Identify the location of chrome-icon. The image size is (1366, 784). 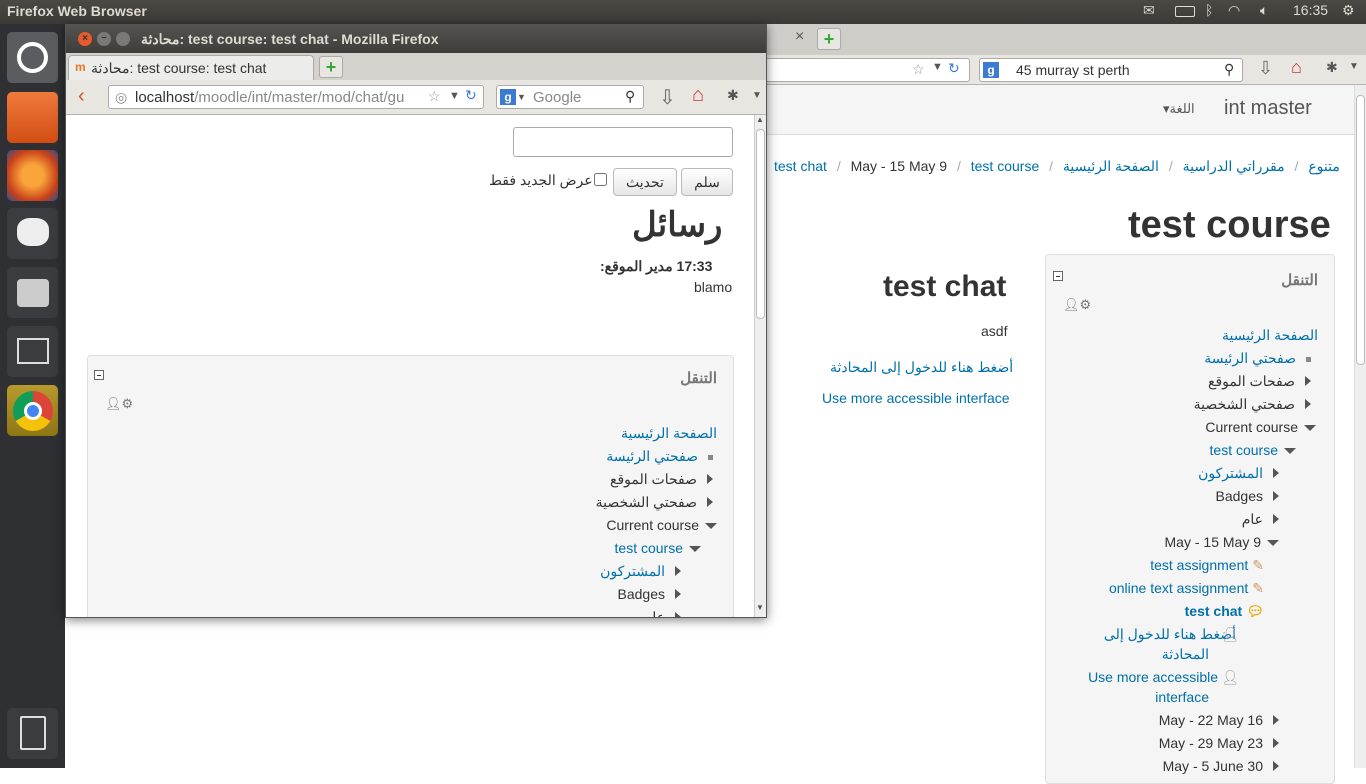
(32, 410).